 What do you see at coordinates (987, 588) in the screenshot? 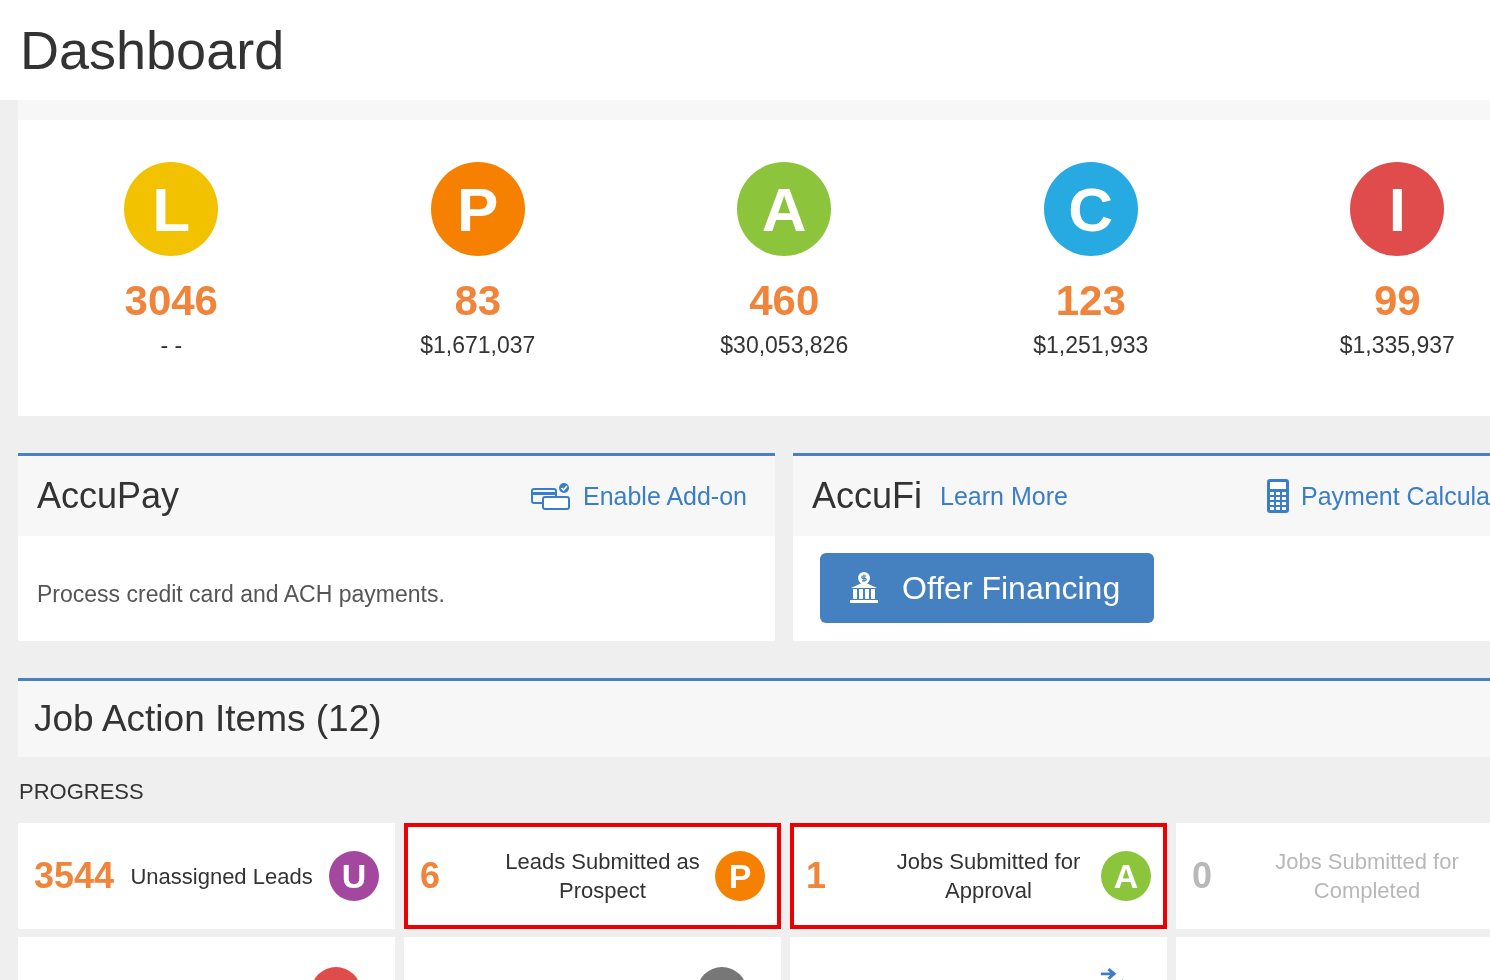
I see `offer-financing-button: Offer Financing` at bounding box center [987, 588].